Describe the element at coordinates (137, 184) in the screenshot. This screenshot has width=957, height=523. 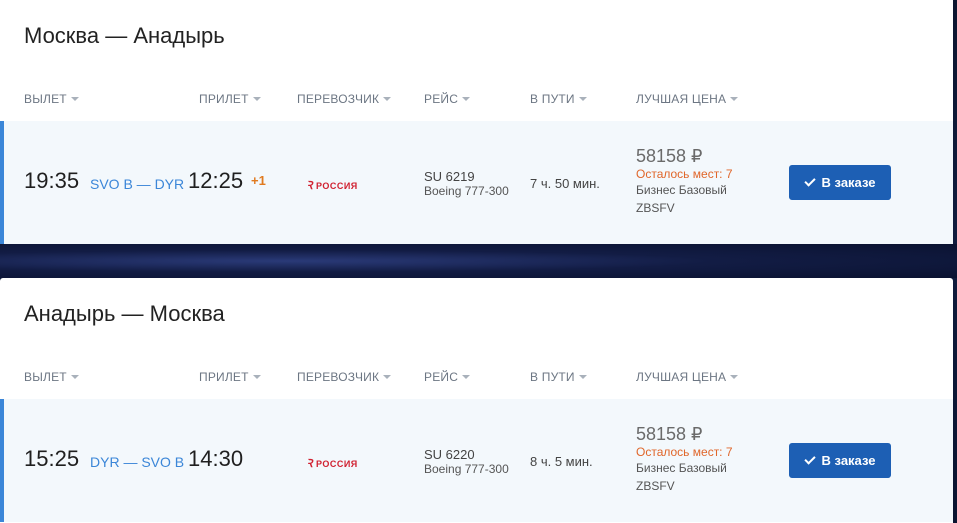
I see `route-codes: SVO B — DYR` at that location.